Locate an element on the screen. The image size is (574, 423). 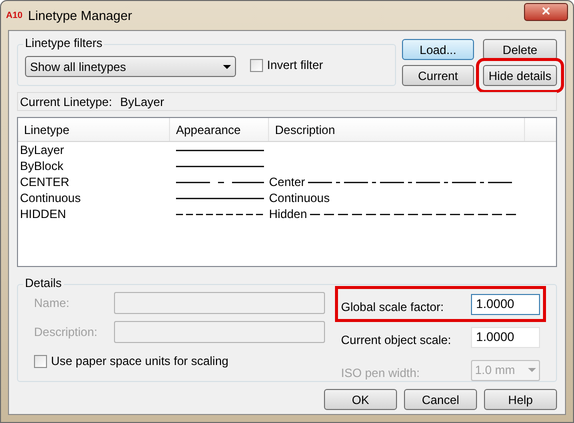
column-header: Linetype is located at coordinates (94, 129).